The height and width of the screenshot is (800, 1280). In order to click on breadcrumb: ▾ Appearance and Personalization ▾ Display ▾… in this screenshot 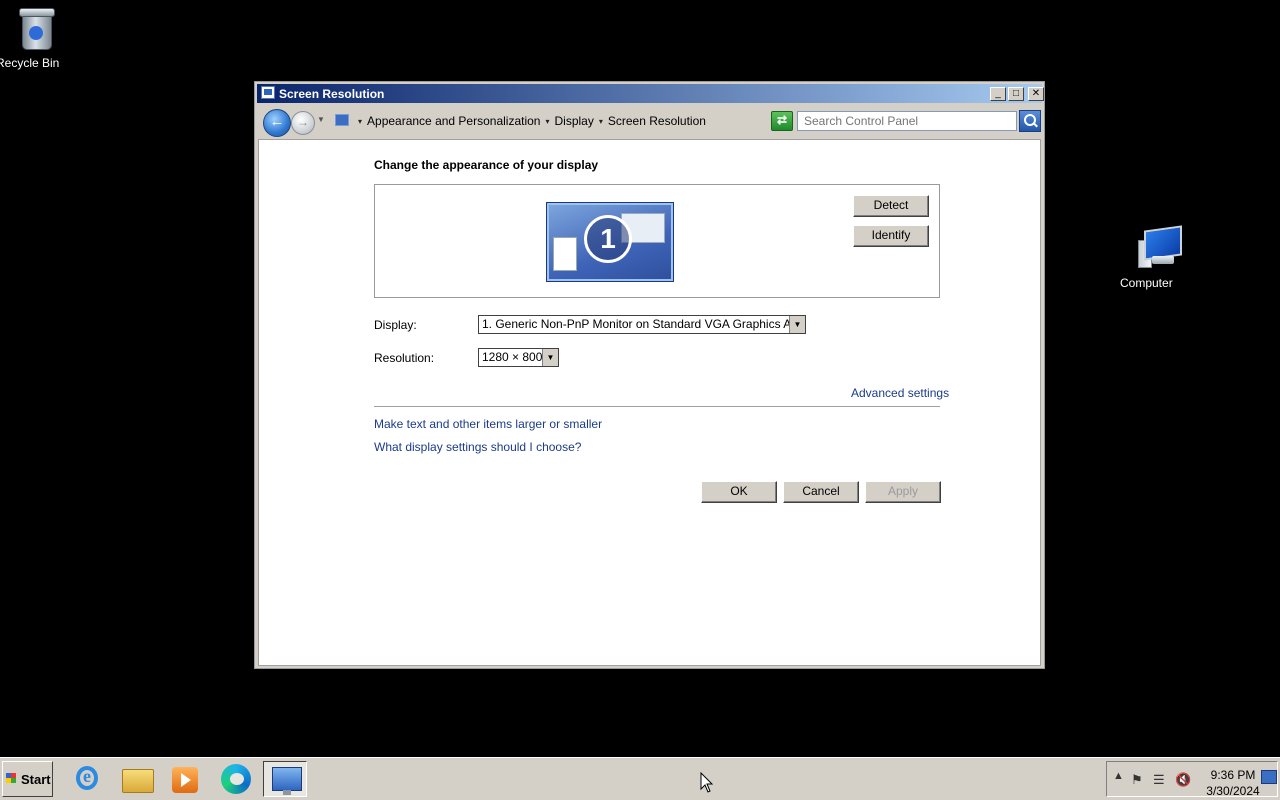, I will do `click(529, 121)`.